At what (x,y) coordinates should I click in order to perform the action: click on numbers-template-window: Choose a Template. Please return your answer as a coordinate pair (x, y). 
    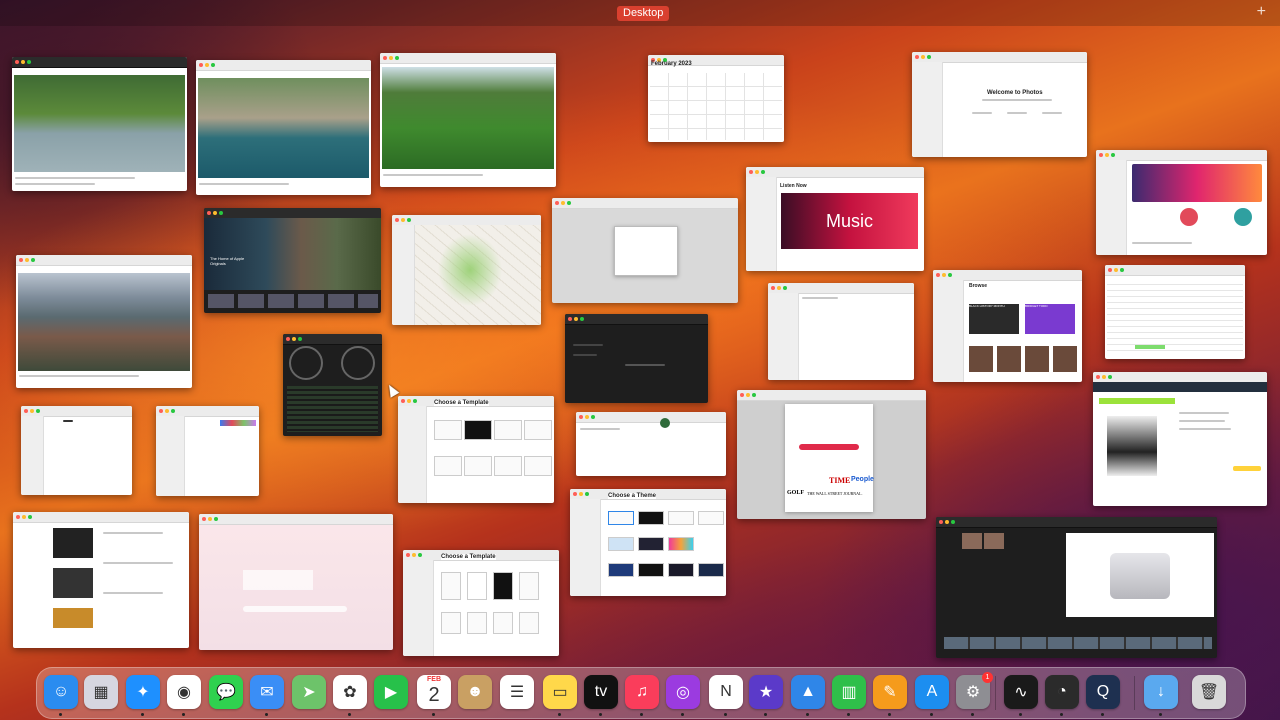
    Looking at the image, I should click on (476, 449).